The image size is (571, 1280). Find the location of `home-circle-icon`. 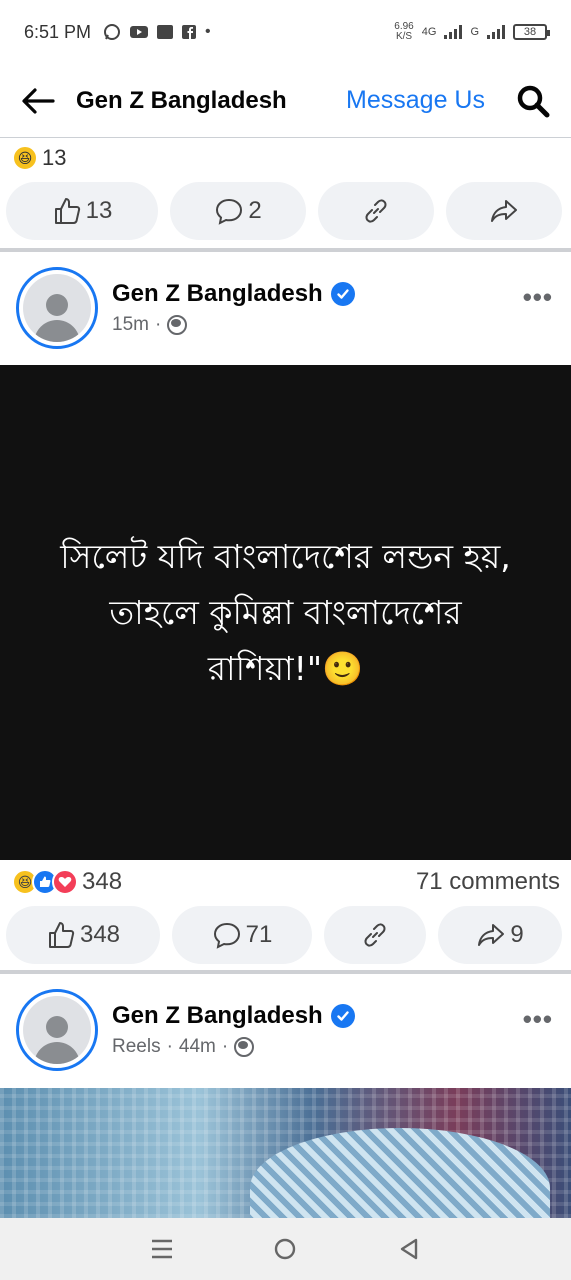

home-circle-icon is located at coordinates (285, 1249).